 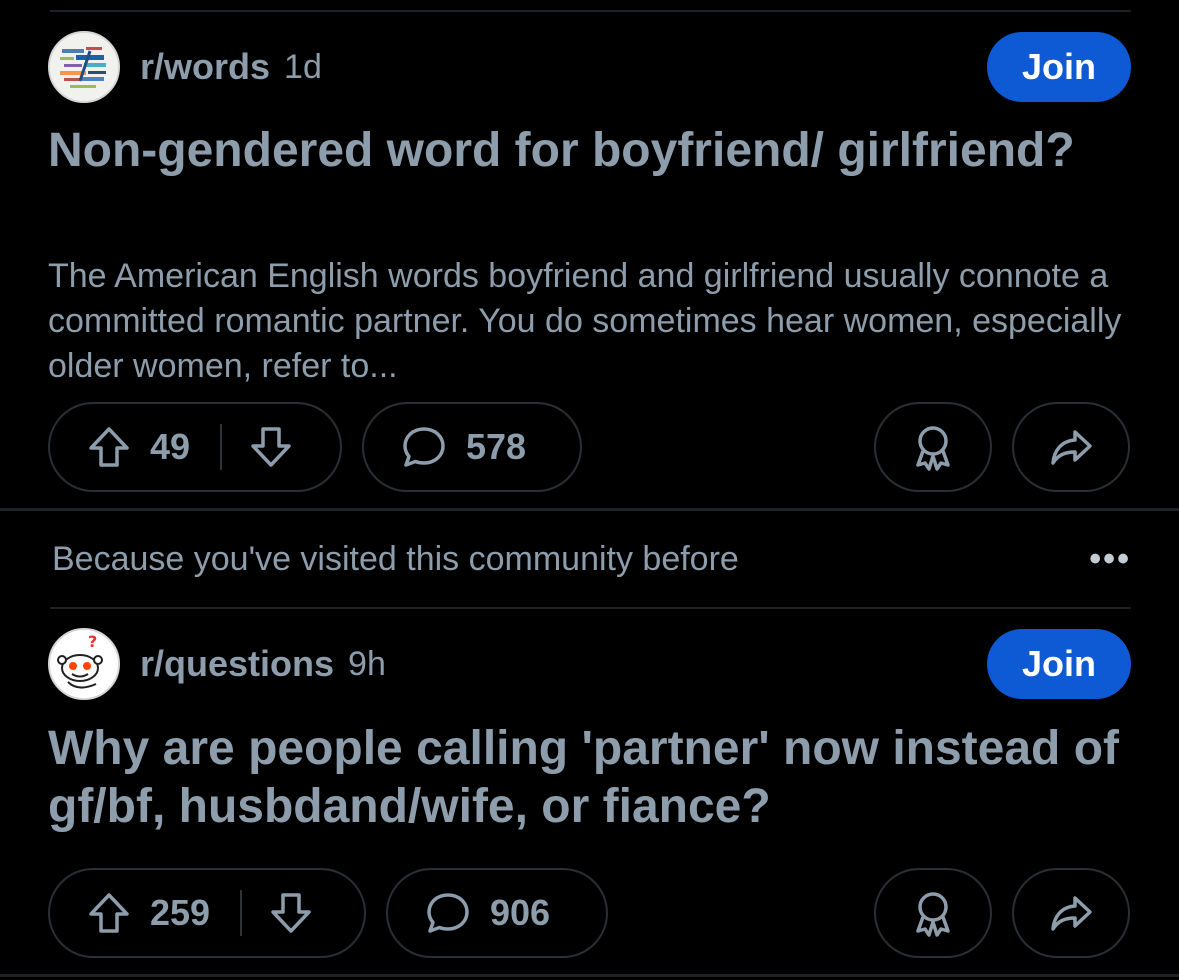 What do you see at coordinates (170, 446) in the screenshot?
I see `upvote-count: 49` at bounding box center [170, 446].